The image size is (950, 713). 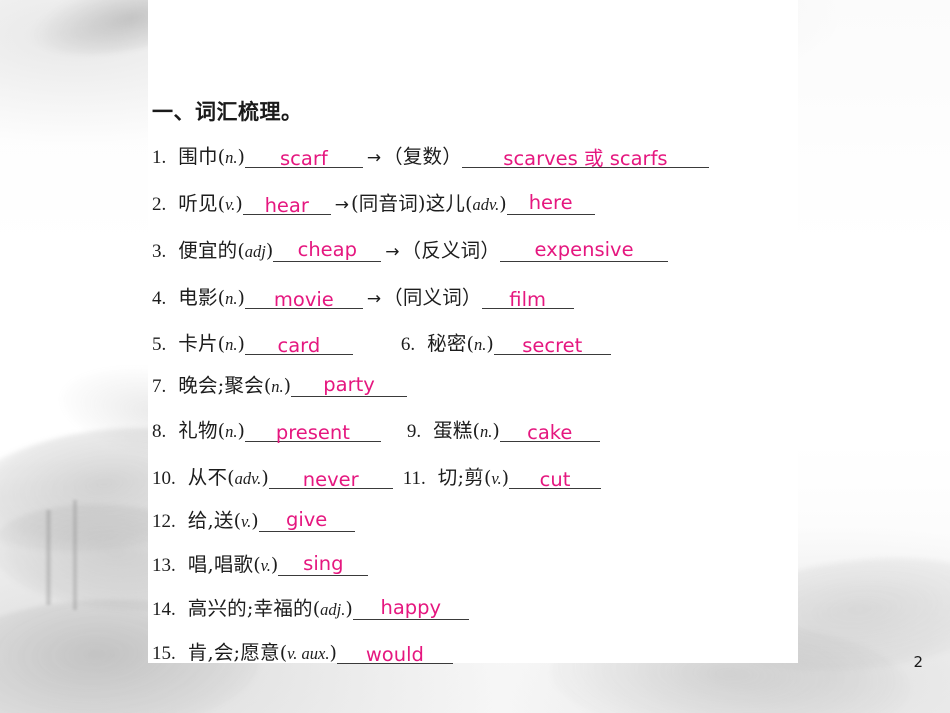 What do you see at coordinates (552, 342) in the screenshot?
I see `answer-blank: secret` at bounding box center [552, 342].